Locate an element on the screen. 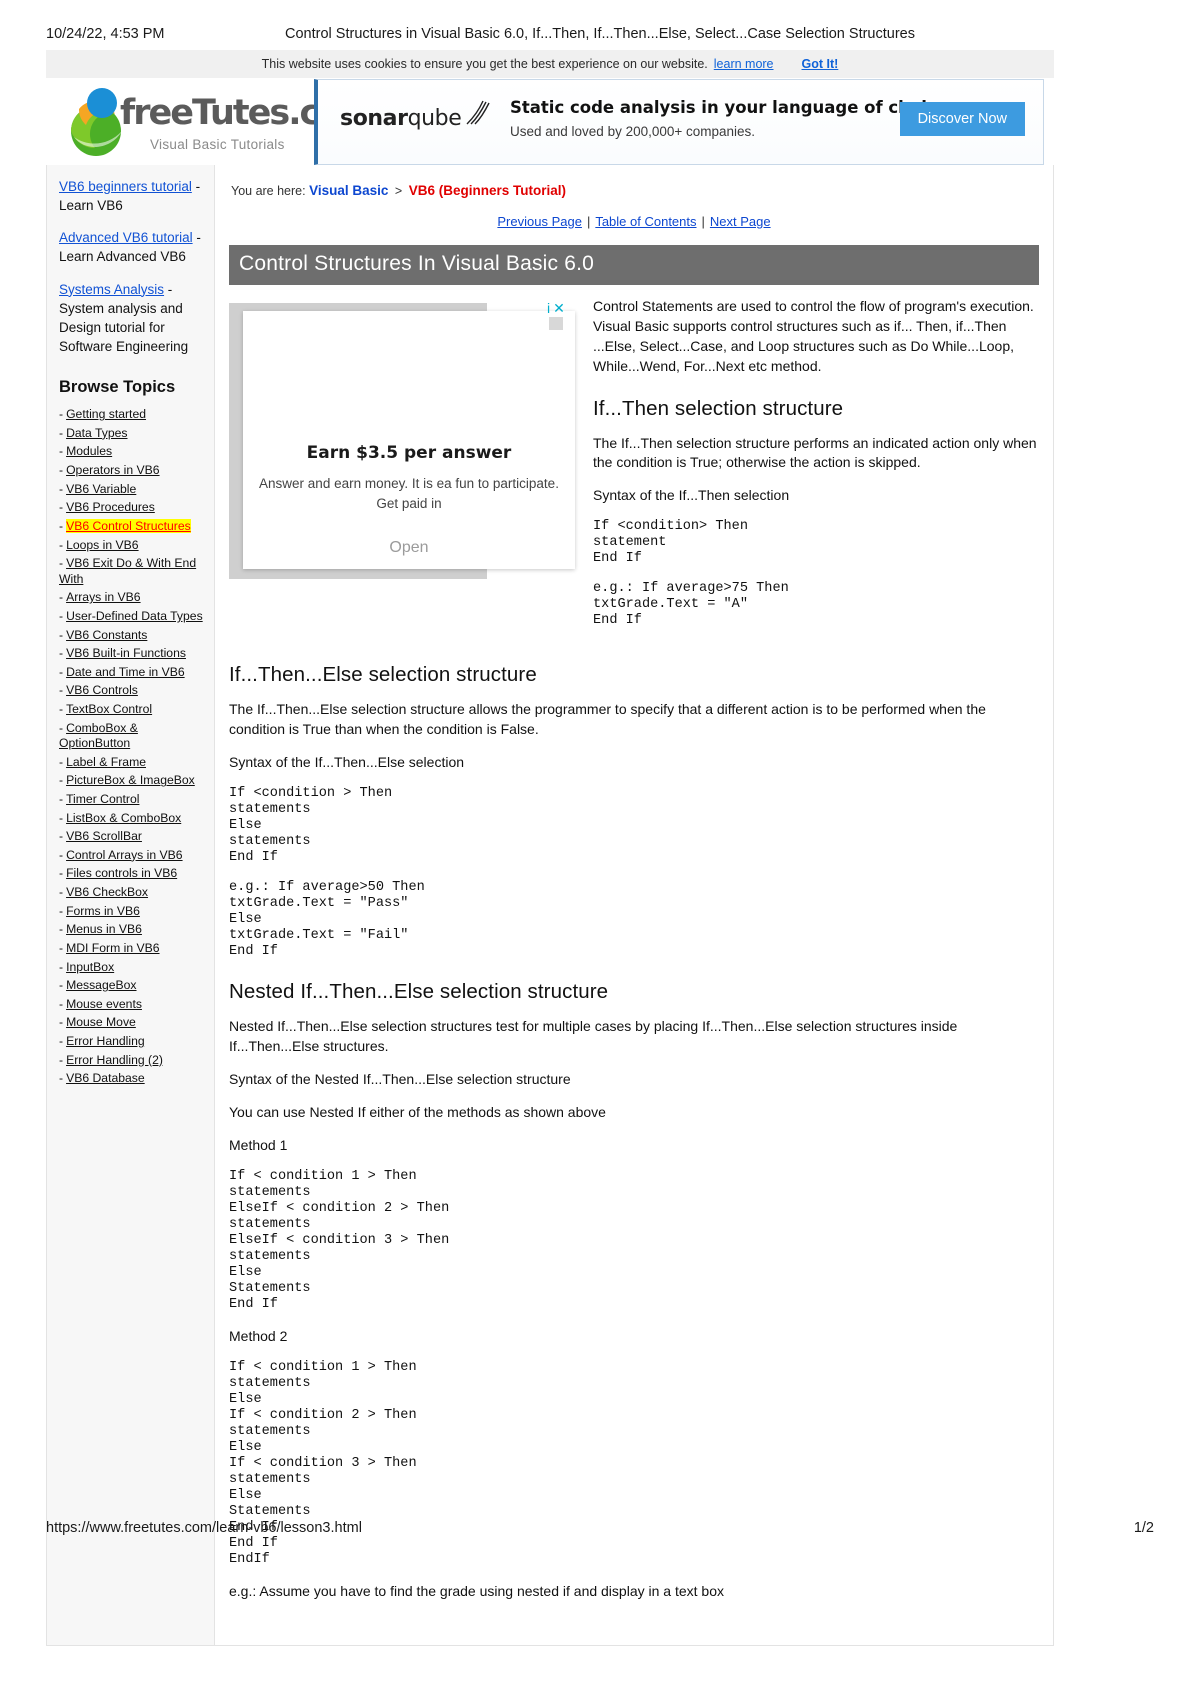 This screenshot has width=1200, height=1698. topic-list-item: - Getting started is located at coordinates (131, 415).